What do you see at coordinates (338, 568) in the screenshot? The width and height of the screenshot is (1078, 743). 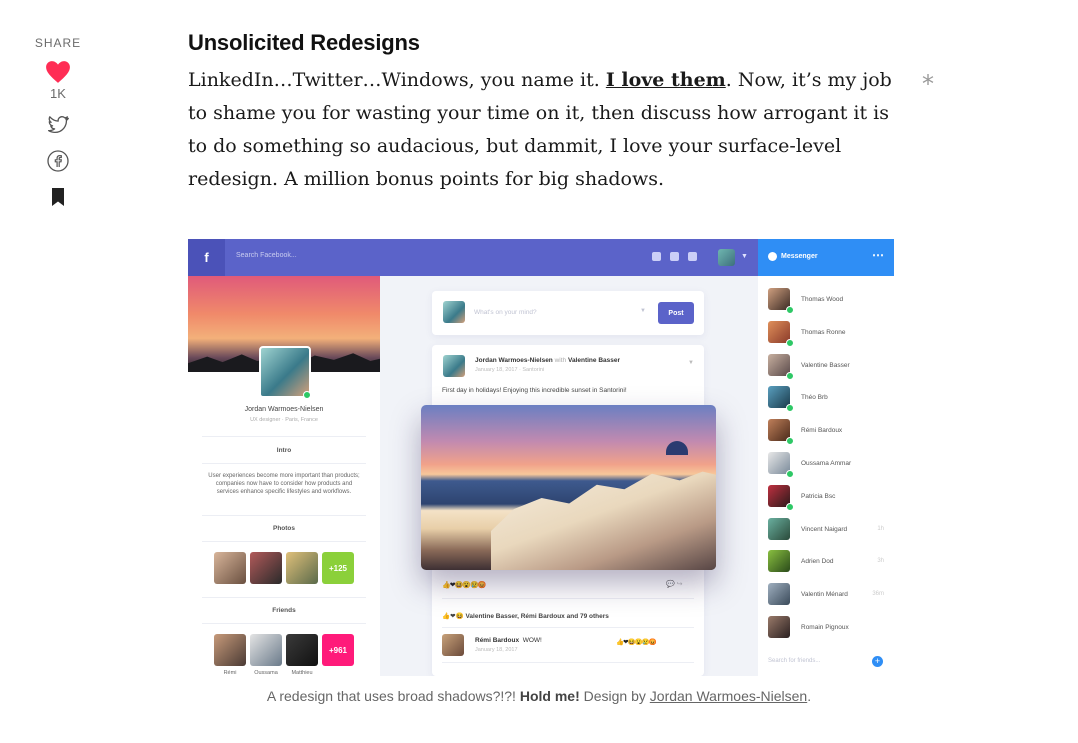 I see `more-photos-badge: +125` at bounding box center [338, 568].